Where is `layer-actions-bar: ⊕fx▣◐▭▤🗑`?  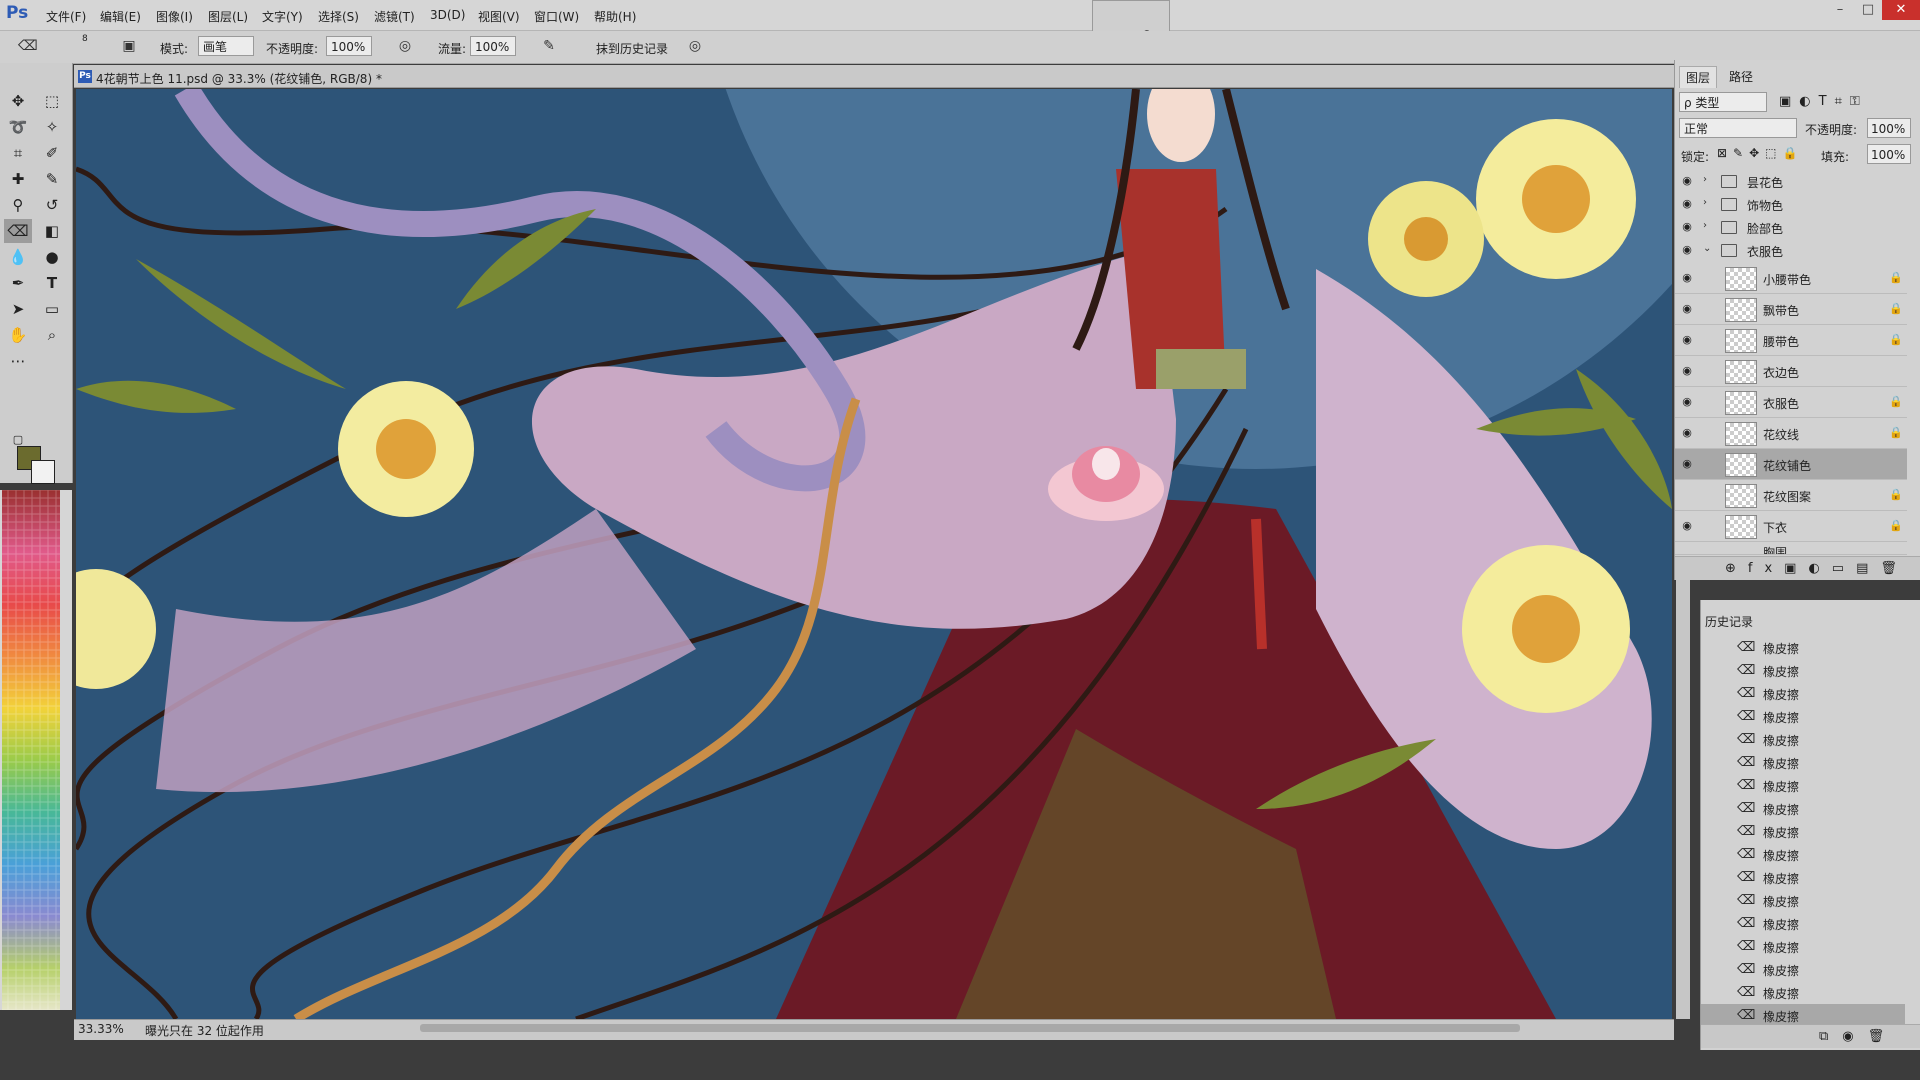
layer-actions-bar: ⊕fx▣◐▭▤🗑 is located at coordinates (1797, 568).